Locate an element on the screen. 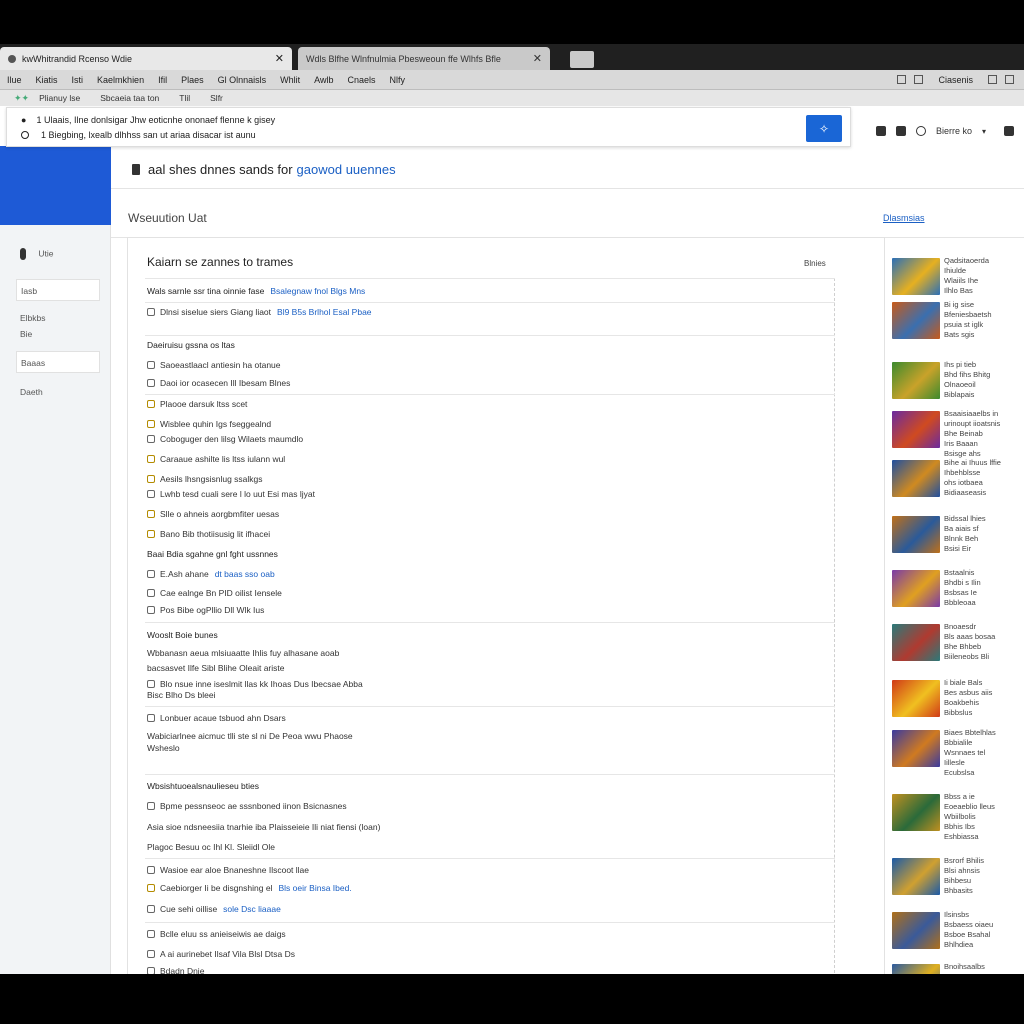 The image size is (1024, 1024). clock-icon is located at coordinates (921, 131).